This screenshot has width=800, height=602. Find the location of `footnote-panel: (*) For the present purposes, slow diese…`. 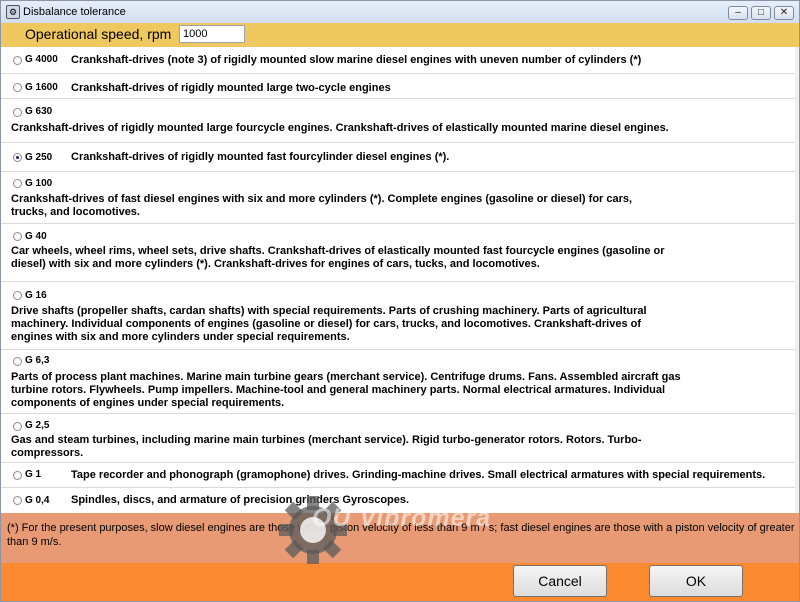

footnote-panel: (*) For the present purposes, slow diese… is located at coordinates (400, 538).